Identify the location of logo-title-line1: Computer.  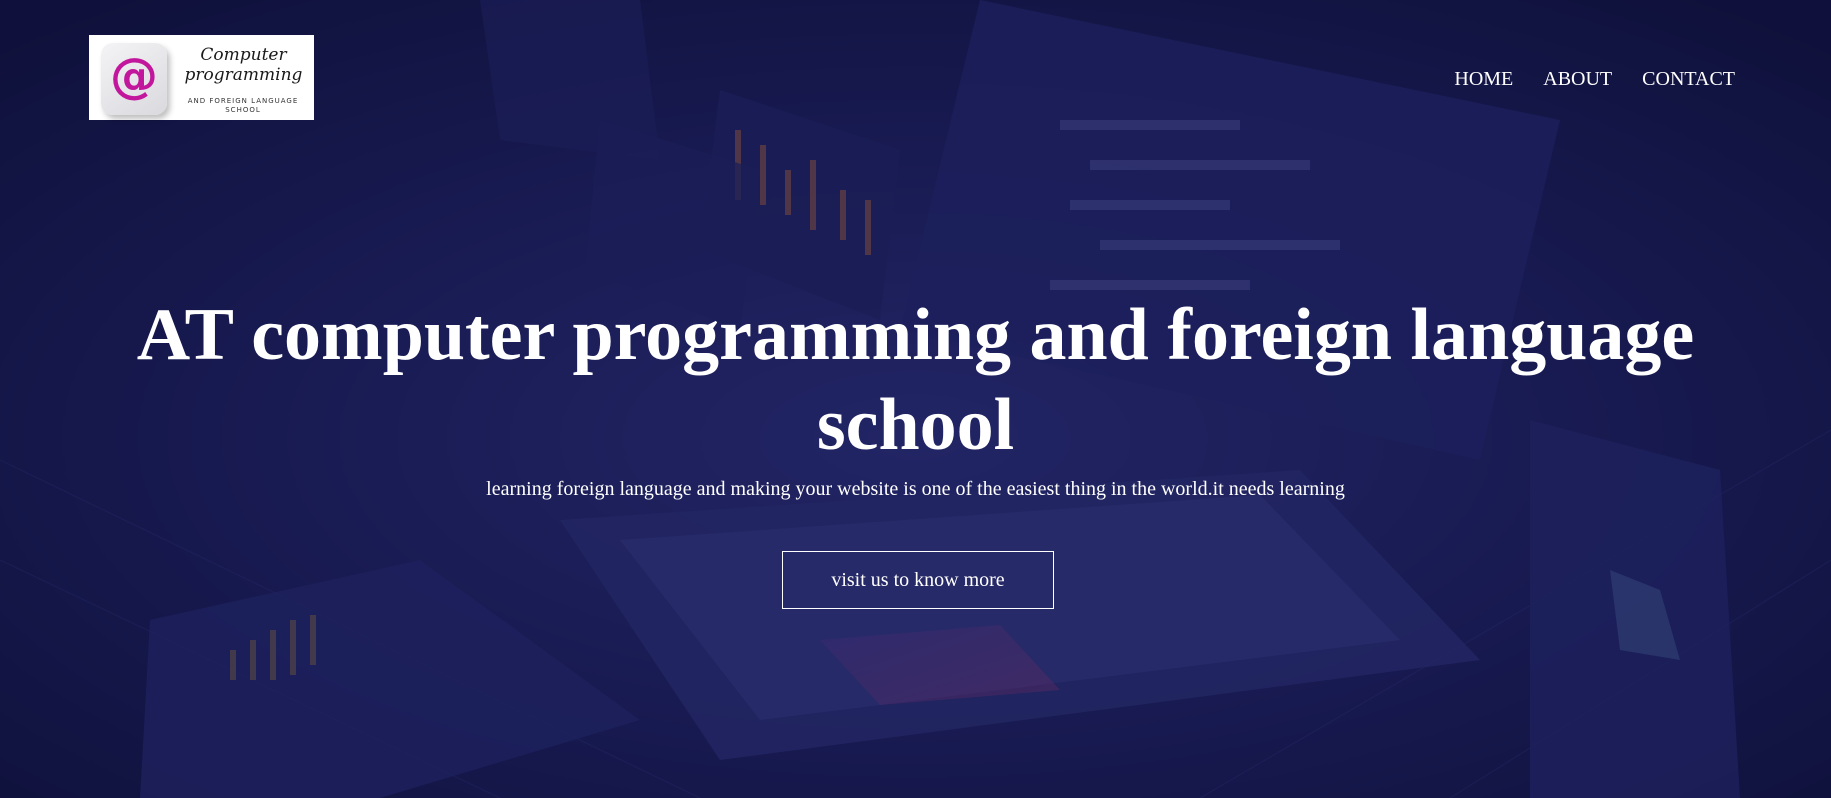
(243, 55).